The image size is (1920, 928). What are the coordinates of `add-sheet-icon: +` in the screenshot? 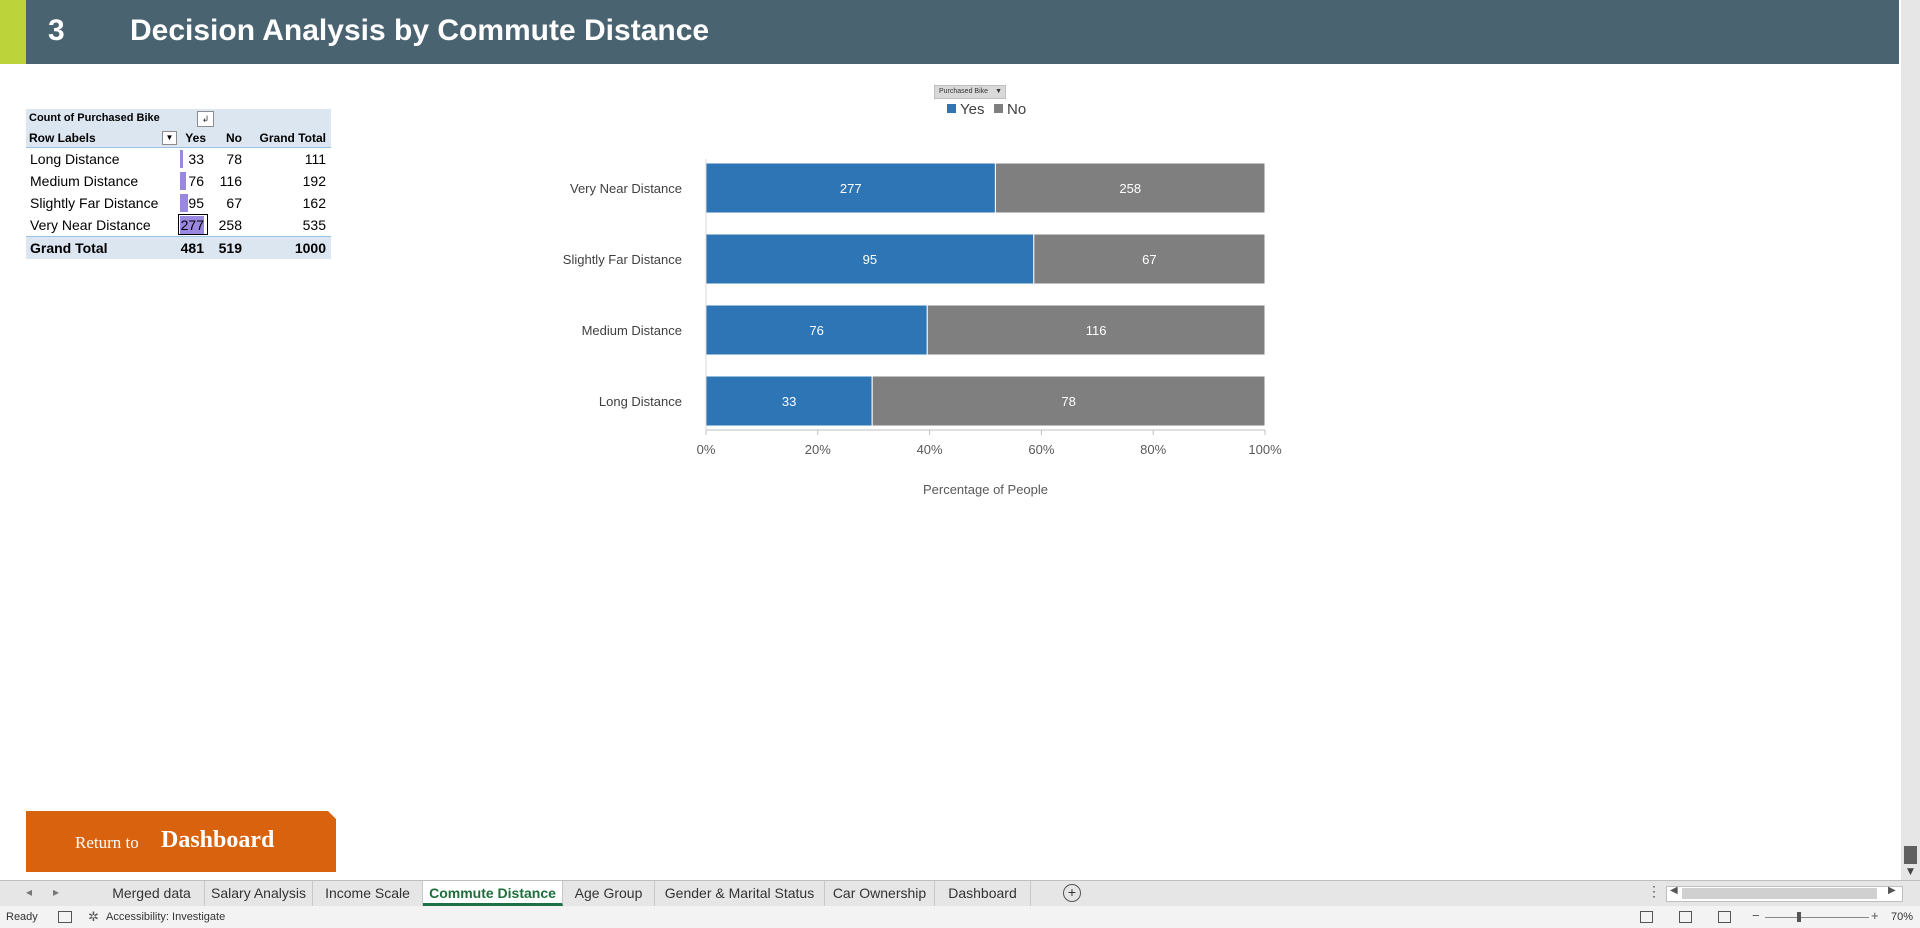 It's located at (1072, 893).